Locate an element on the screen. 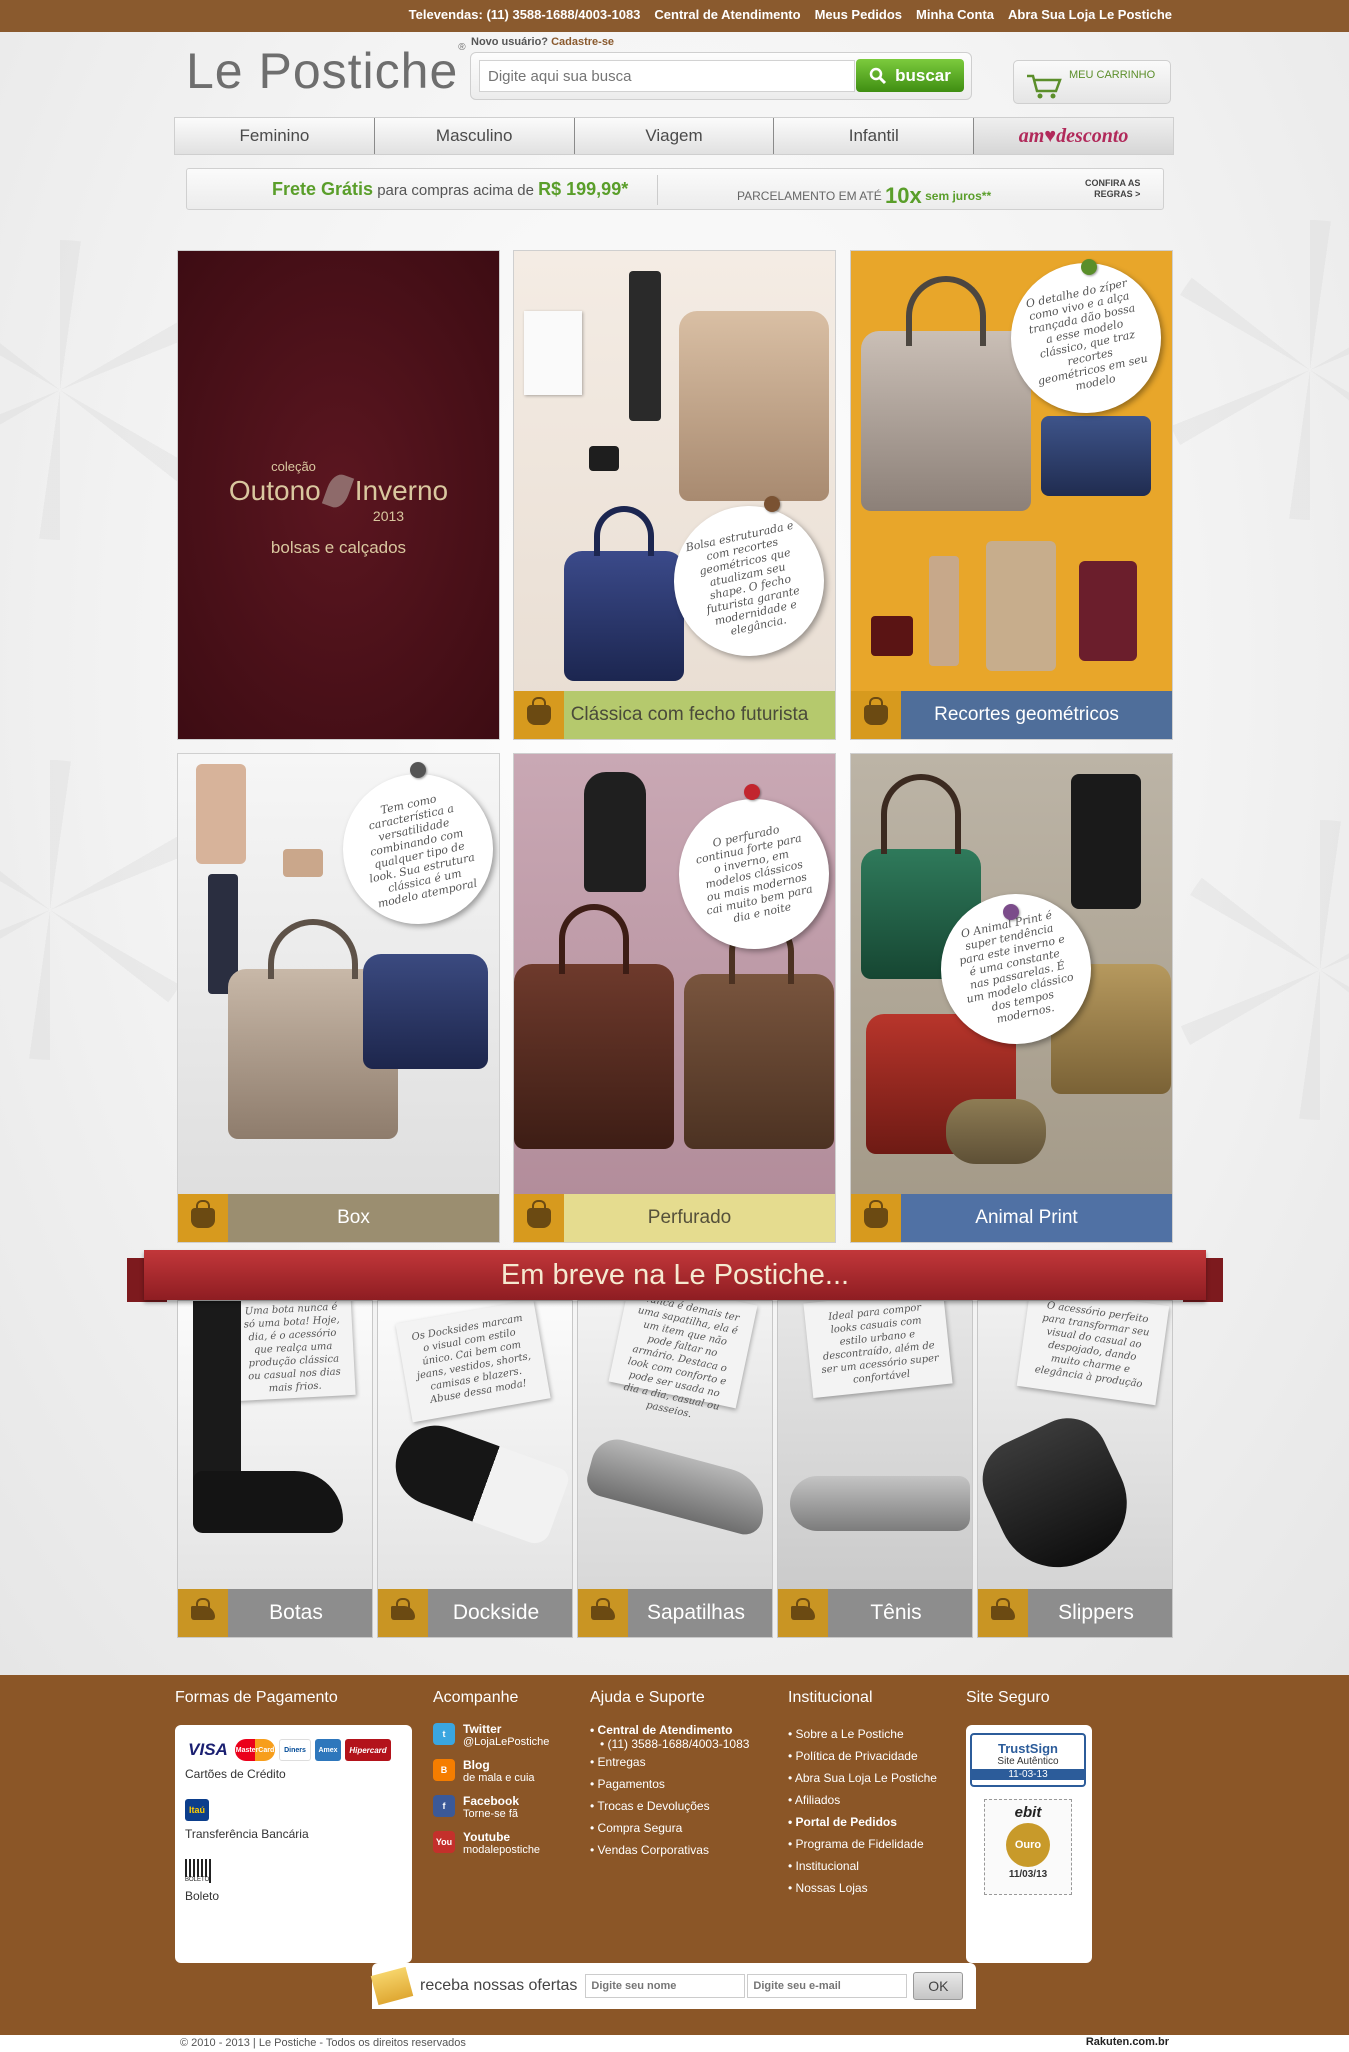 This screenshot has height=2052, width=1349. newsletter-email-input is located at coordinates (827, 1986).